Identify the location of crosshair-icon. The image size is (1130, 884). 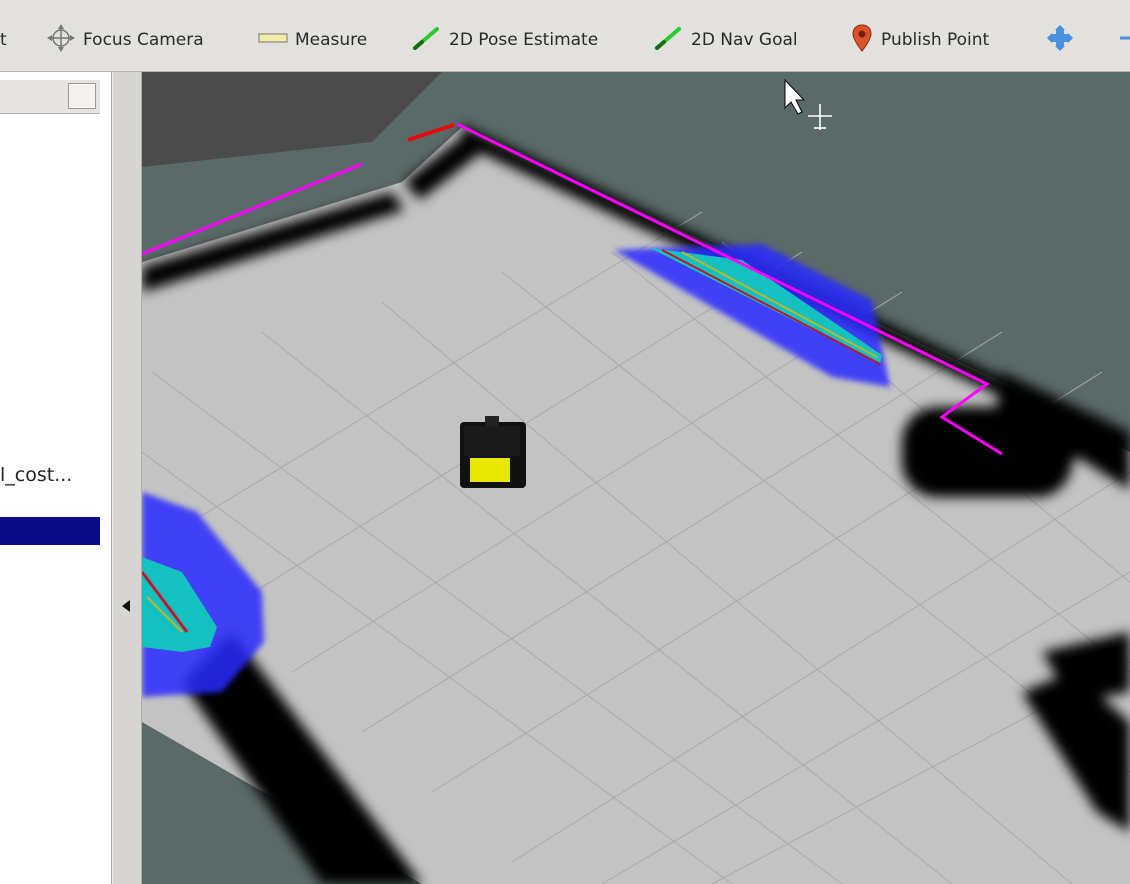
(61, 40).